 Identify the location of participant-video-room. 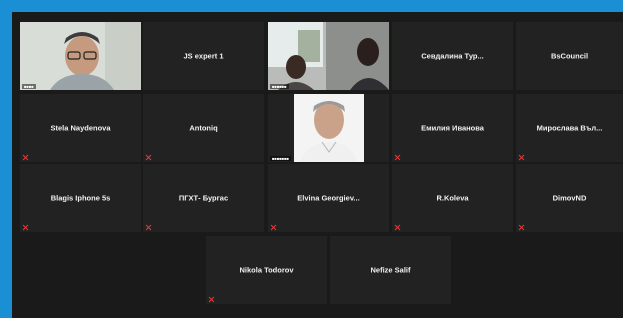
(328, 56).